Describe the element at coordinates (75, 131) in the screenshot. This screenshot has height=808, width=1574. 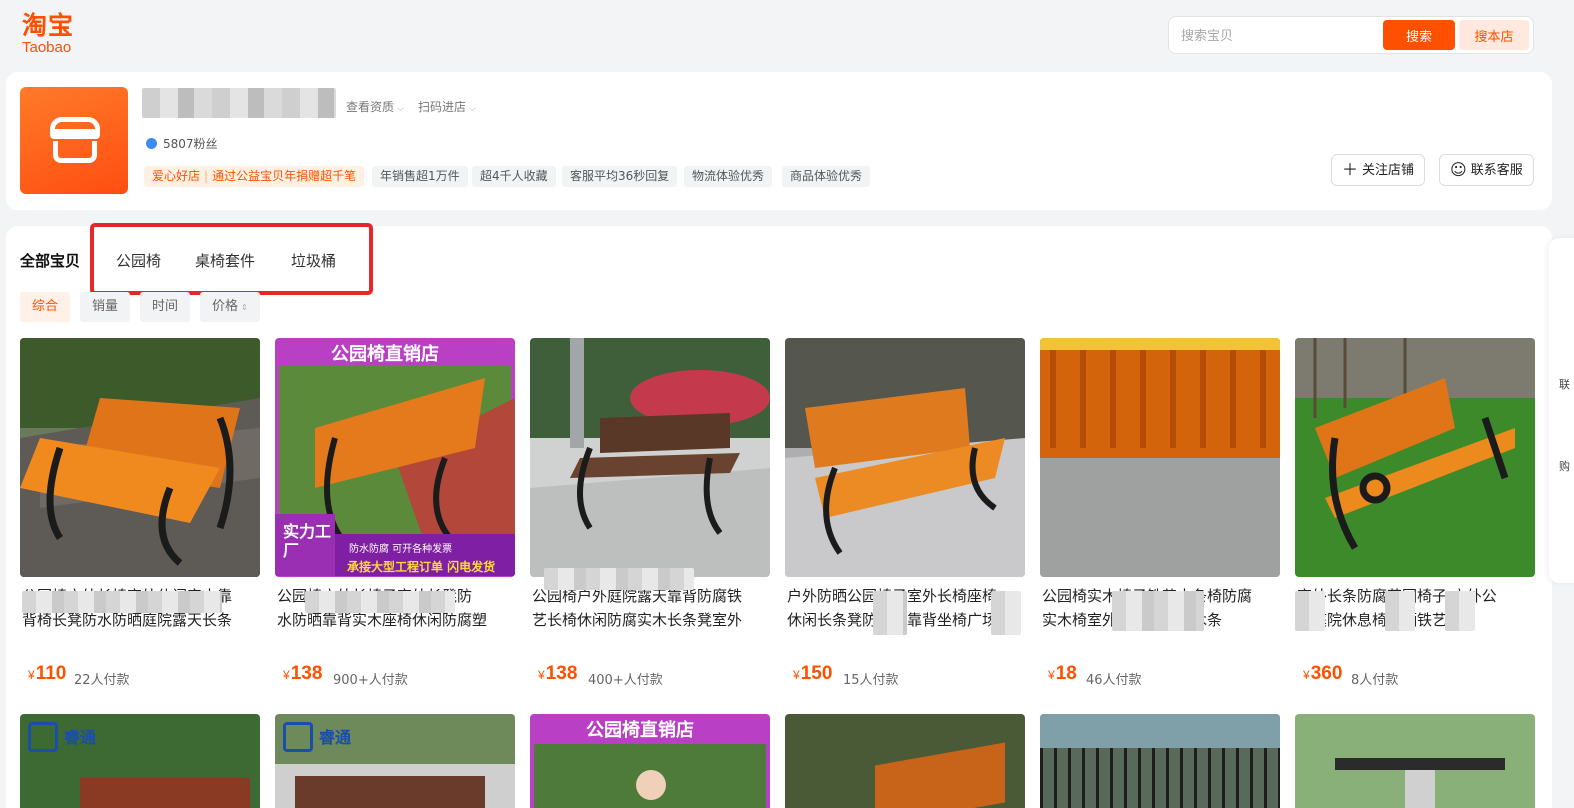
I see `store-icon-stripe` at that location.